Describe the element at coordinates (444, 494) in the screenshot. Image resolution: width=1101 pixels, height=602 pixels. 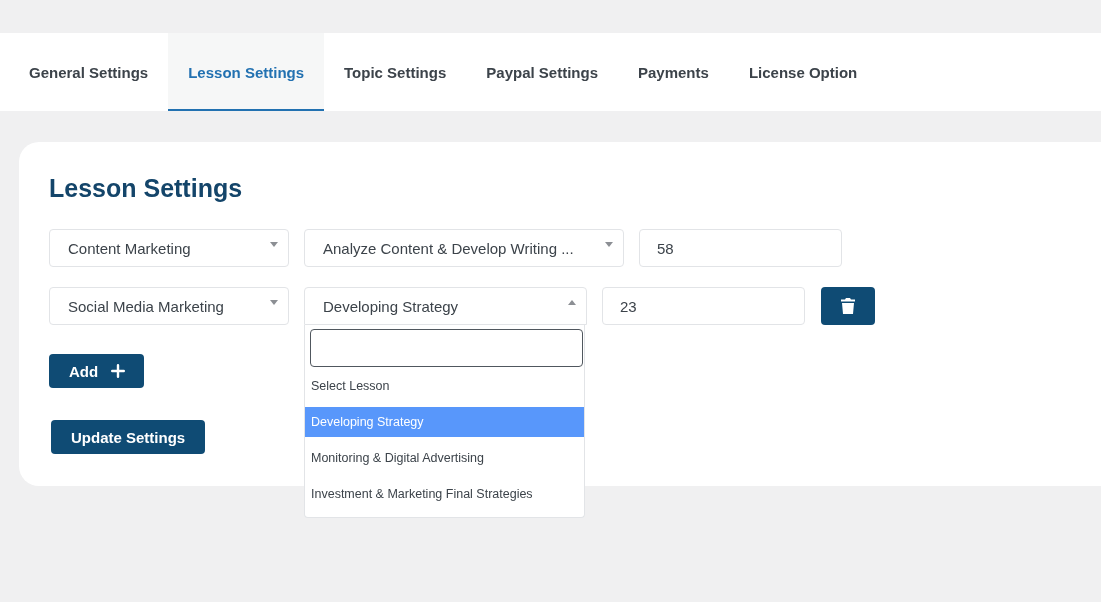
I see `dropdown-option: Investment & Marketing Final Strategies` at that location.